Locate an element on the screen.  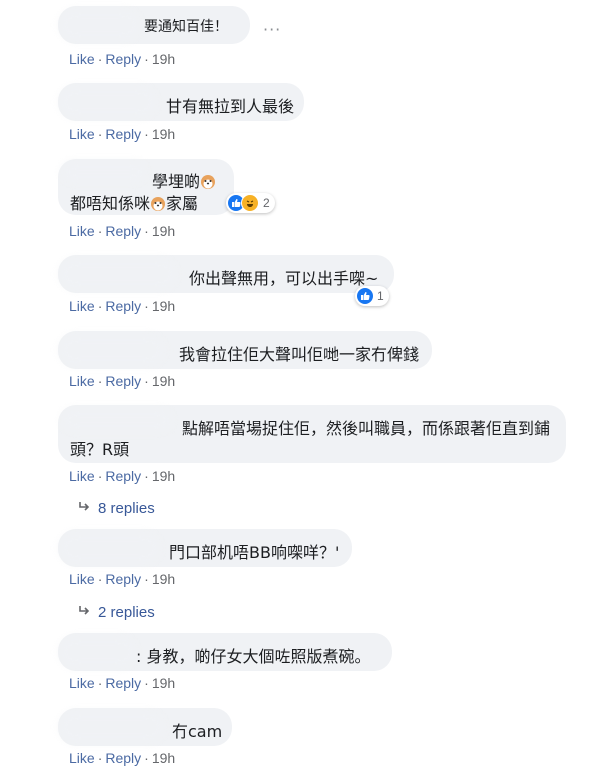
comment-text: 都唔知係咪 家屬 is located at coordinates (134, 203).